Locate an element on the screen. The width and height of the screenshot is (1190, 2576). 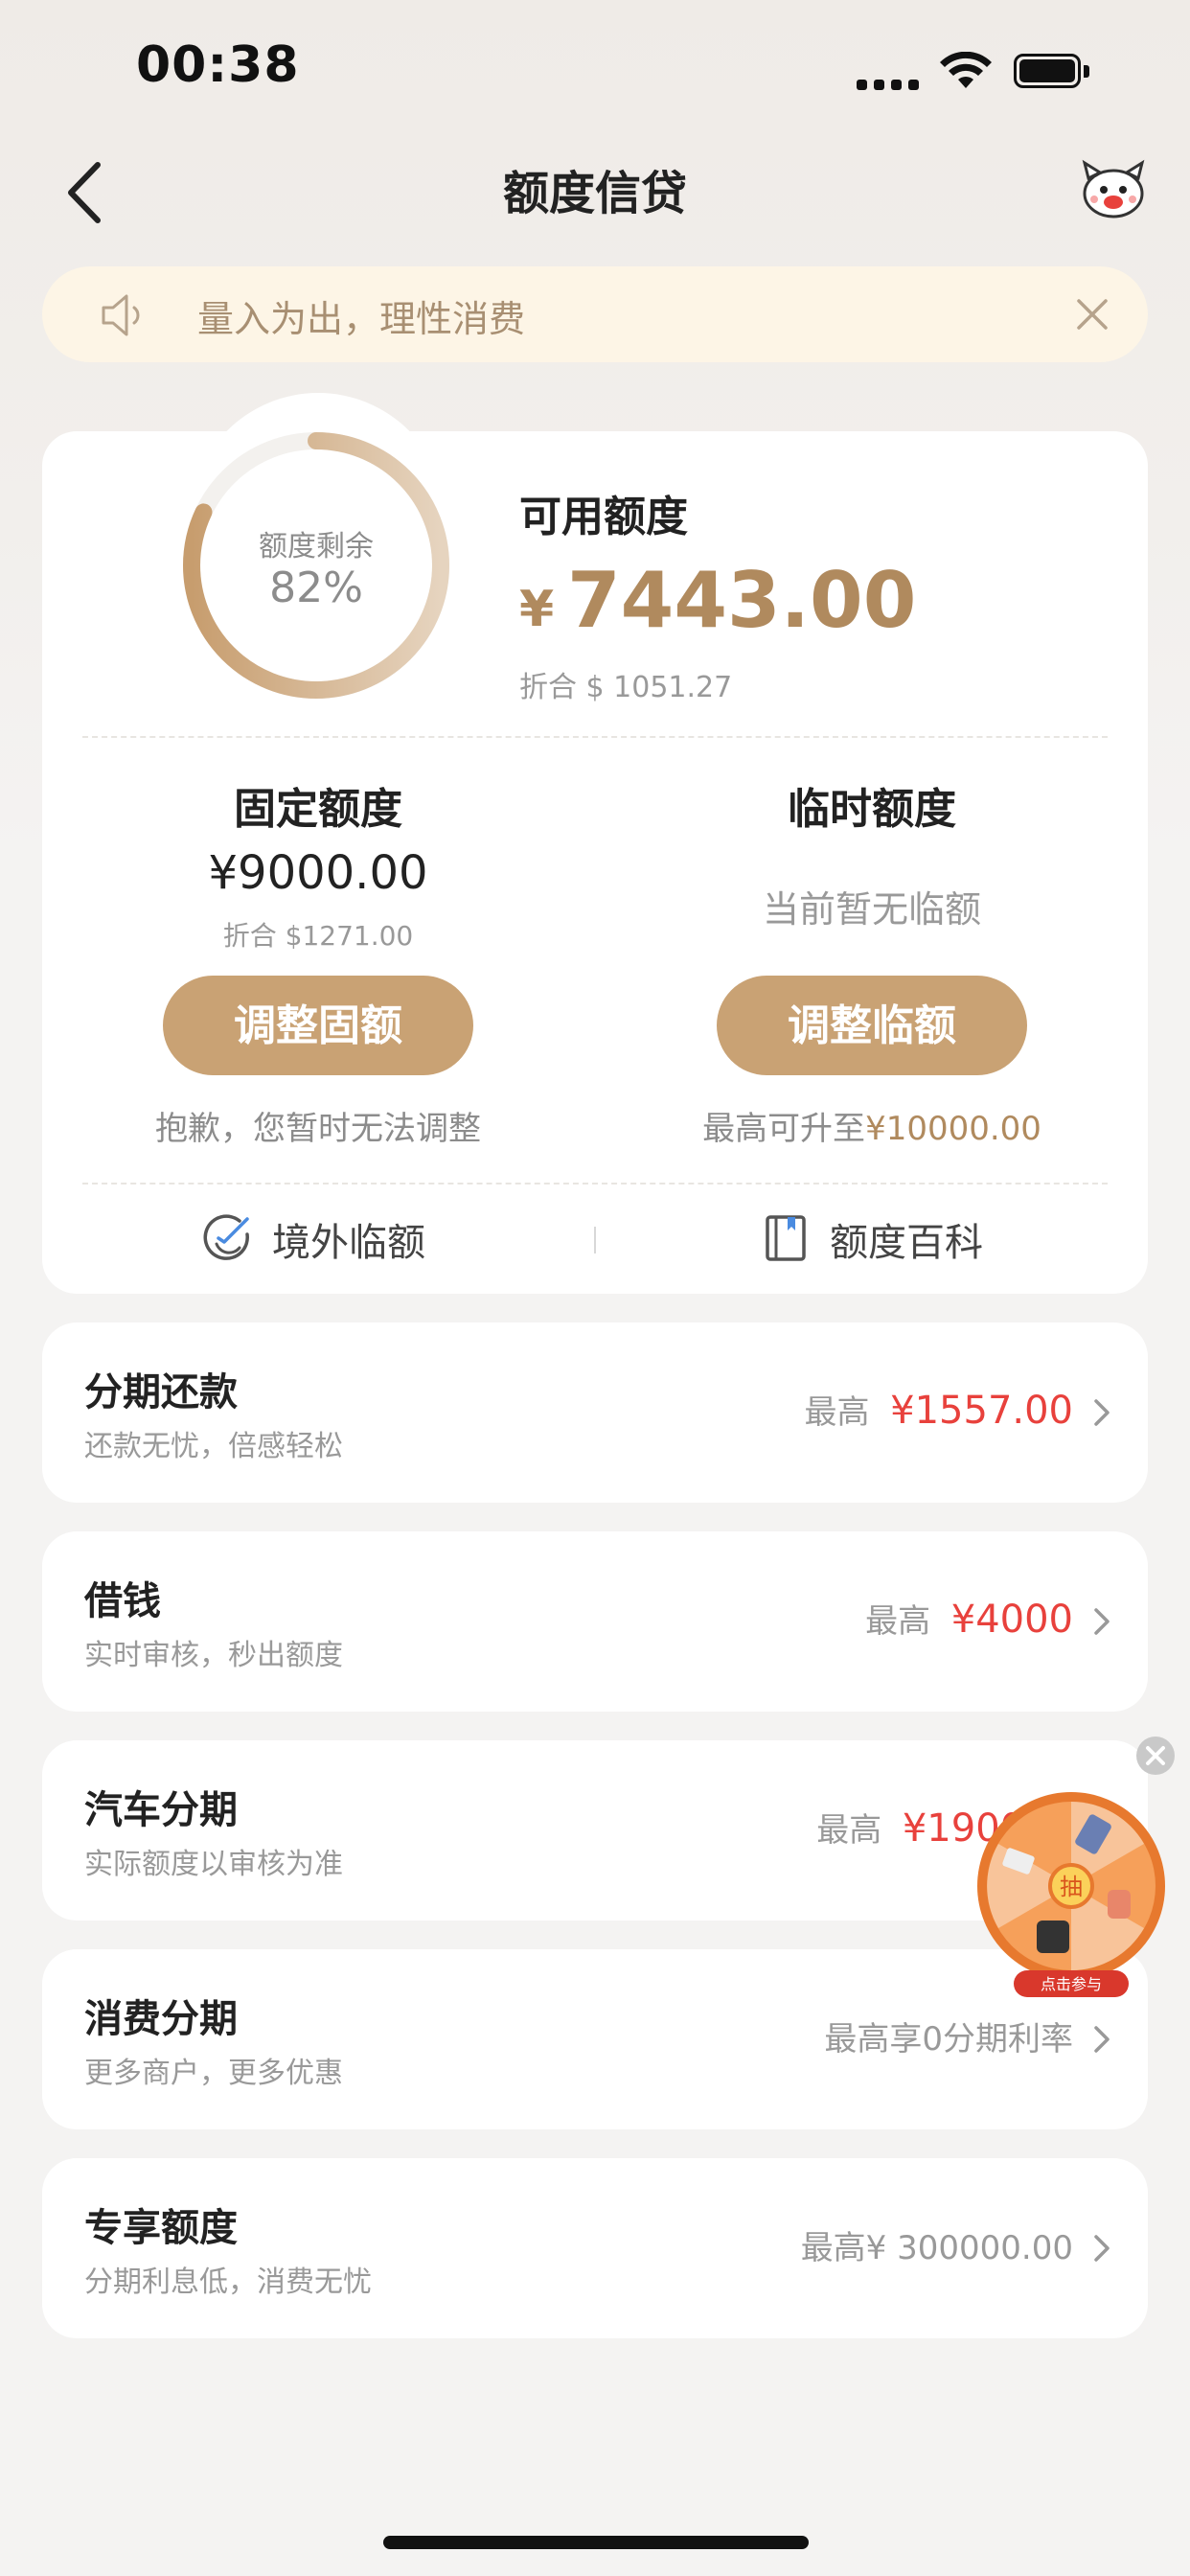
lucky-wheel-center-text: 抽 is located at coordinates (1071, 1887).